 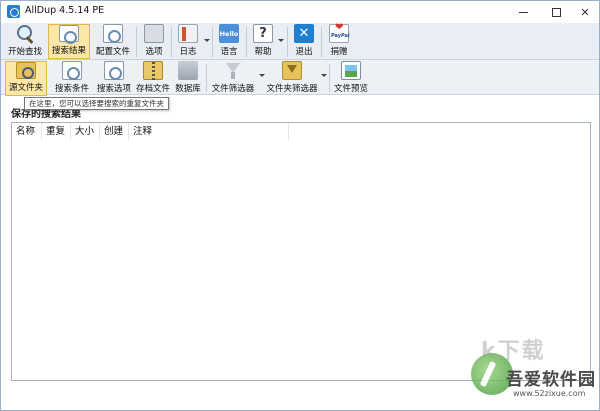 I want to click on file-preview-icon, so click(x=351, y=70).